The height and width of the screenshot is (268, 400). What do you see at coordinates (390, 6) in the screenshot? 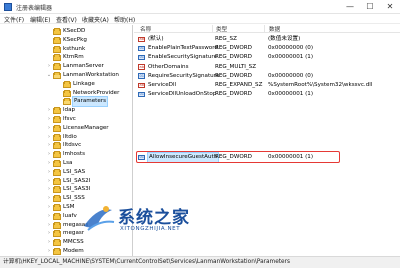
I see `close-button: ✕` at bounding box center [390, 6].